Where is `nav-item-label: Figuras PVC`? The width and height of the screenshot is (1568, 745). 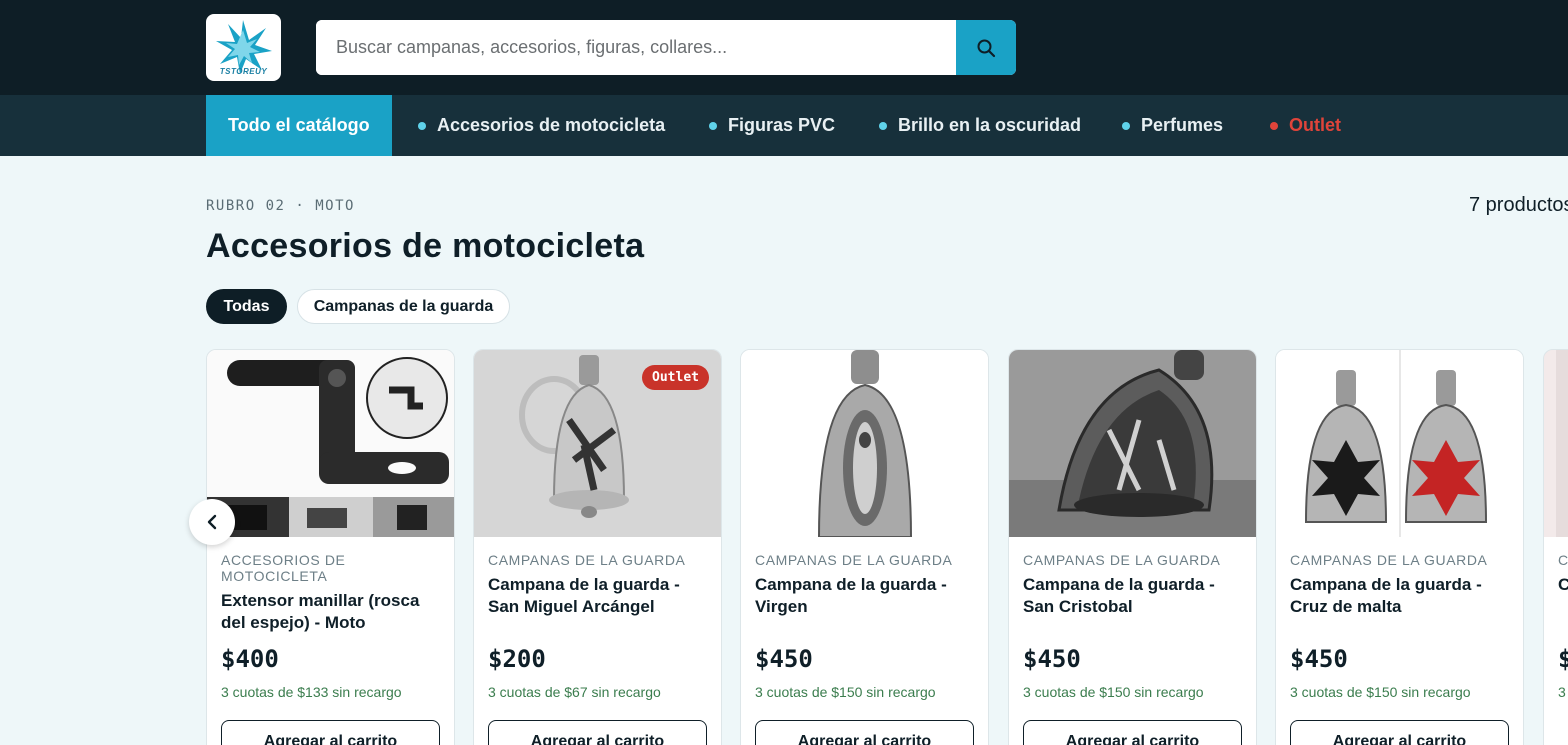
nav-item-label: Figuras PVC is located at coordinates (782, 125).